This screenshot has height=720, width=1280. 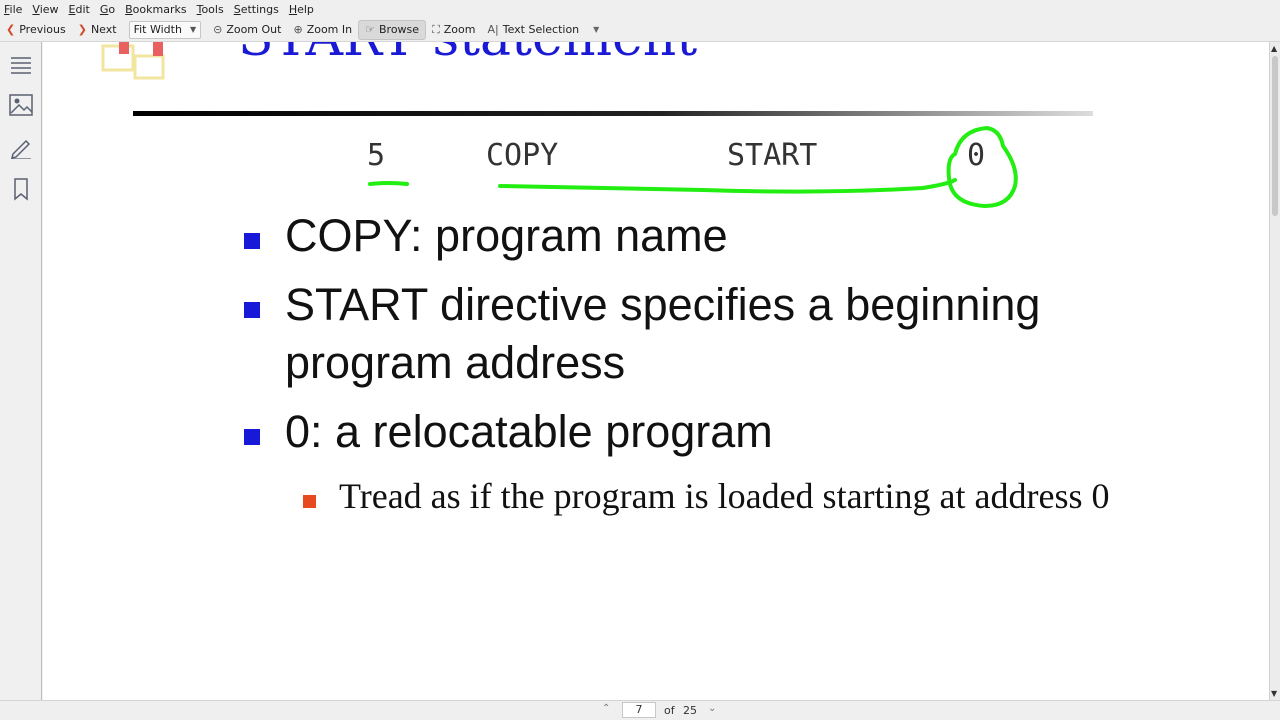 I want to click on browse-tool-button: ☞ Browse, so click(x=392, y=29).